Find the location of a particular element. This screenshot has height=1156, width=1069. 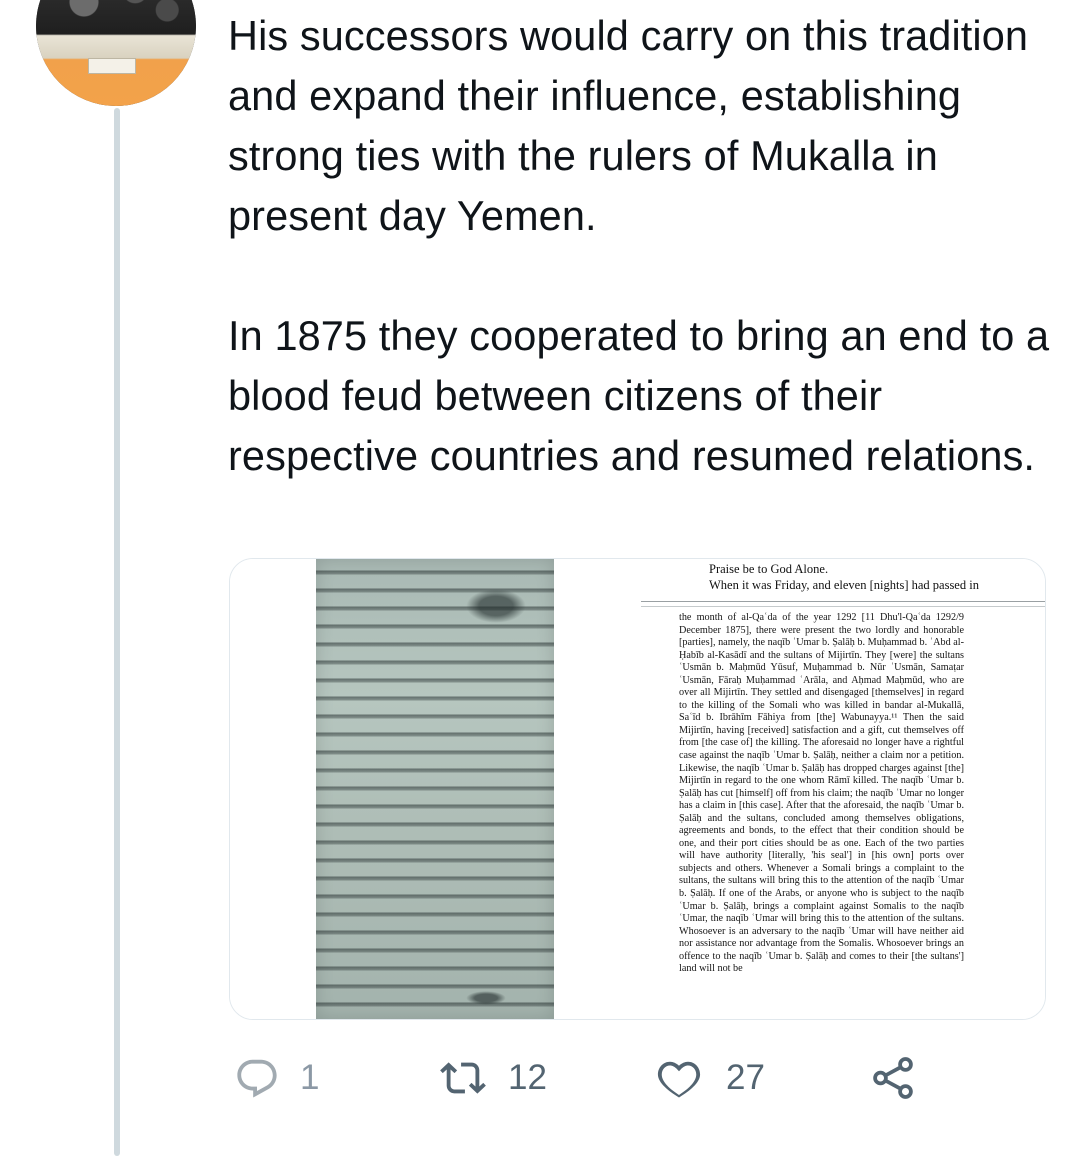

like-count: 27 is located at coordinates (745, 1077).